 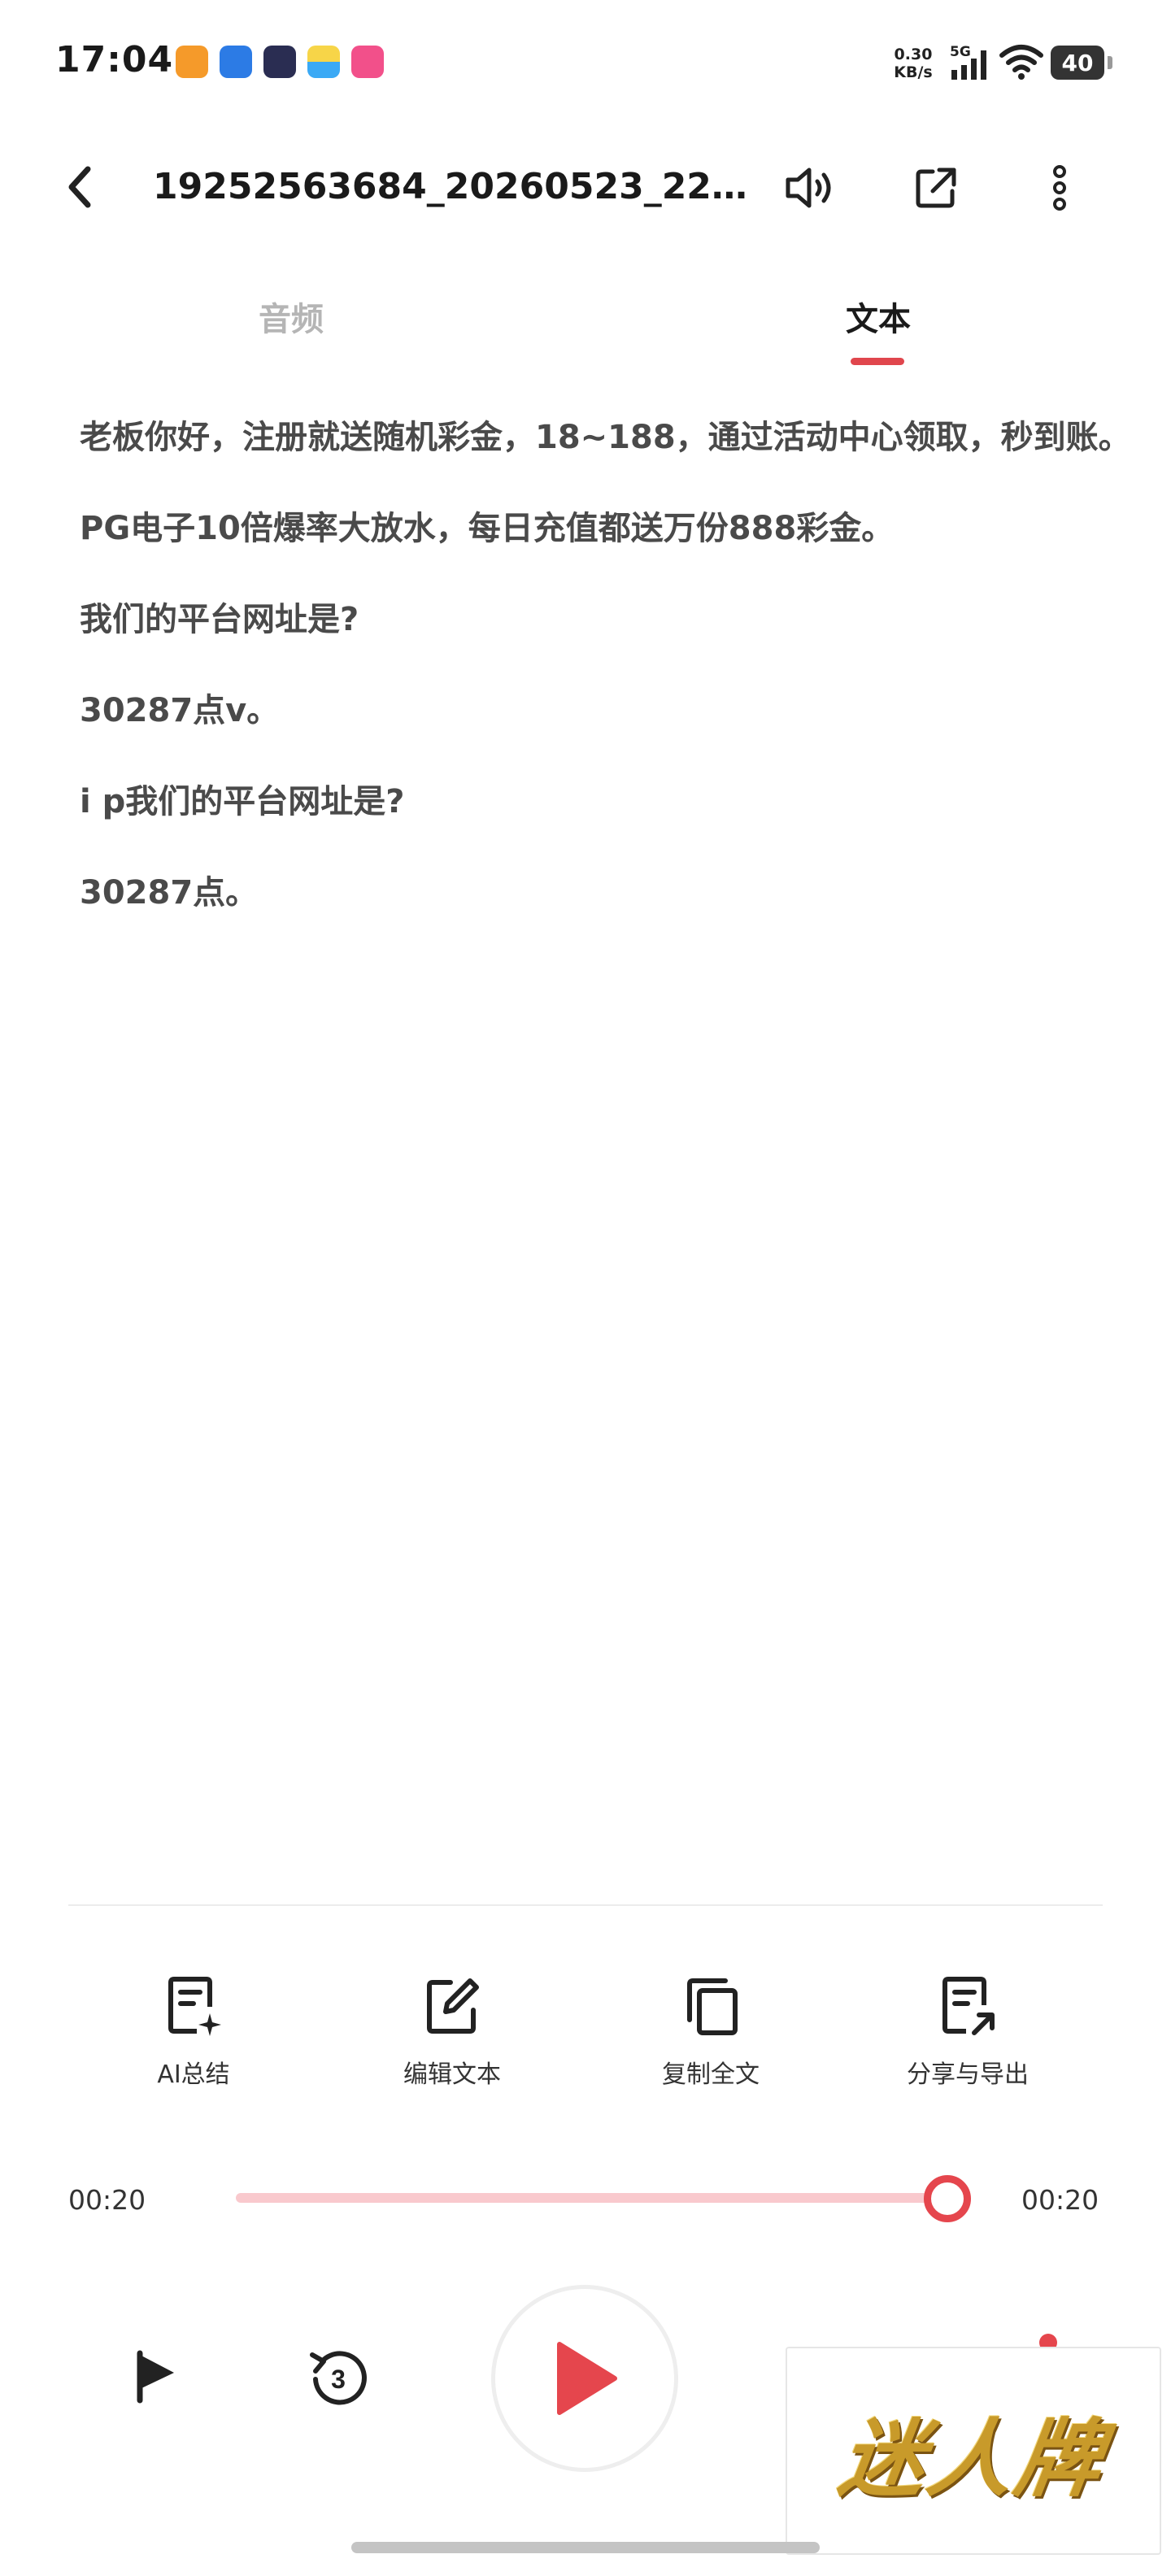 What do you see at coordinates (973, 2459) in the screenshot?
I see `watermark-logo: 迷人牌` at bounding box center [973, 2459].